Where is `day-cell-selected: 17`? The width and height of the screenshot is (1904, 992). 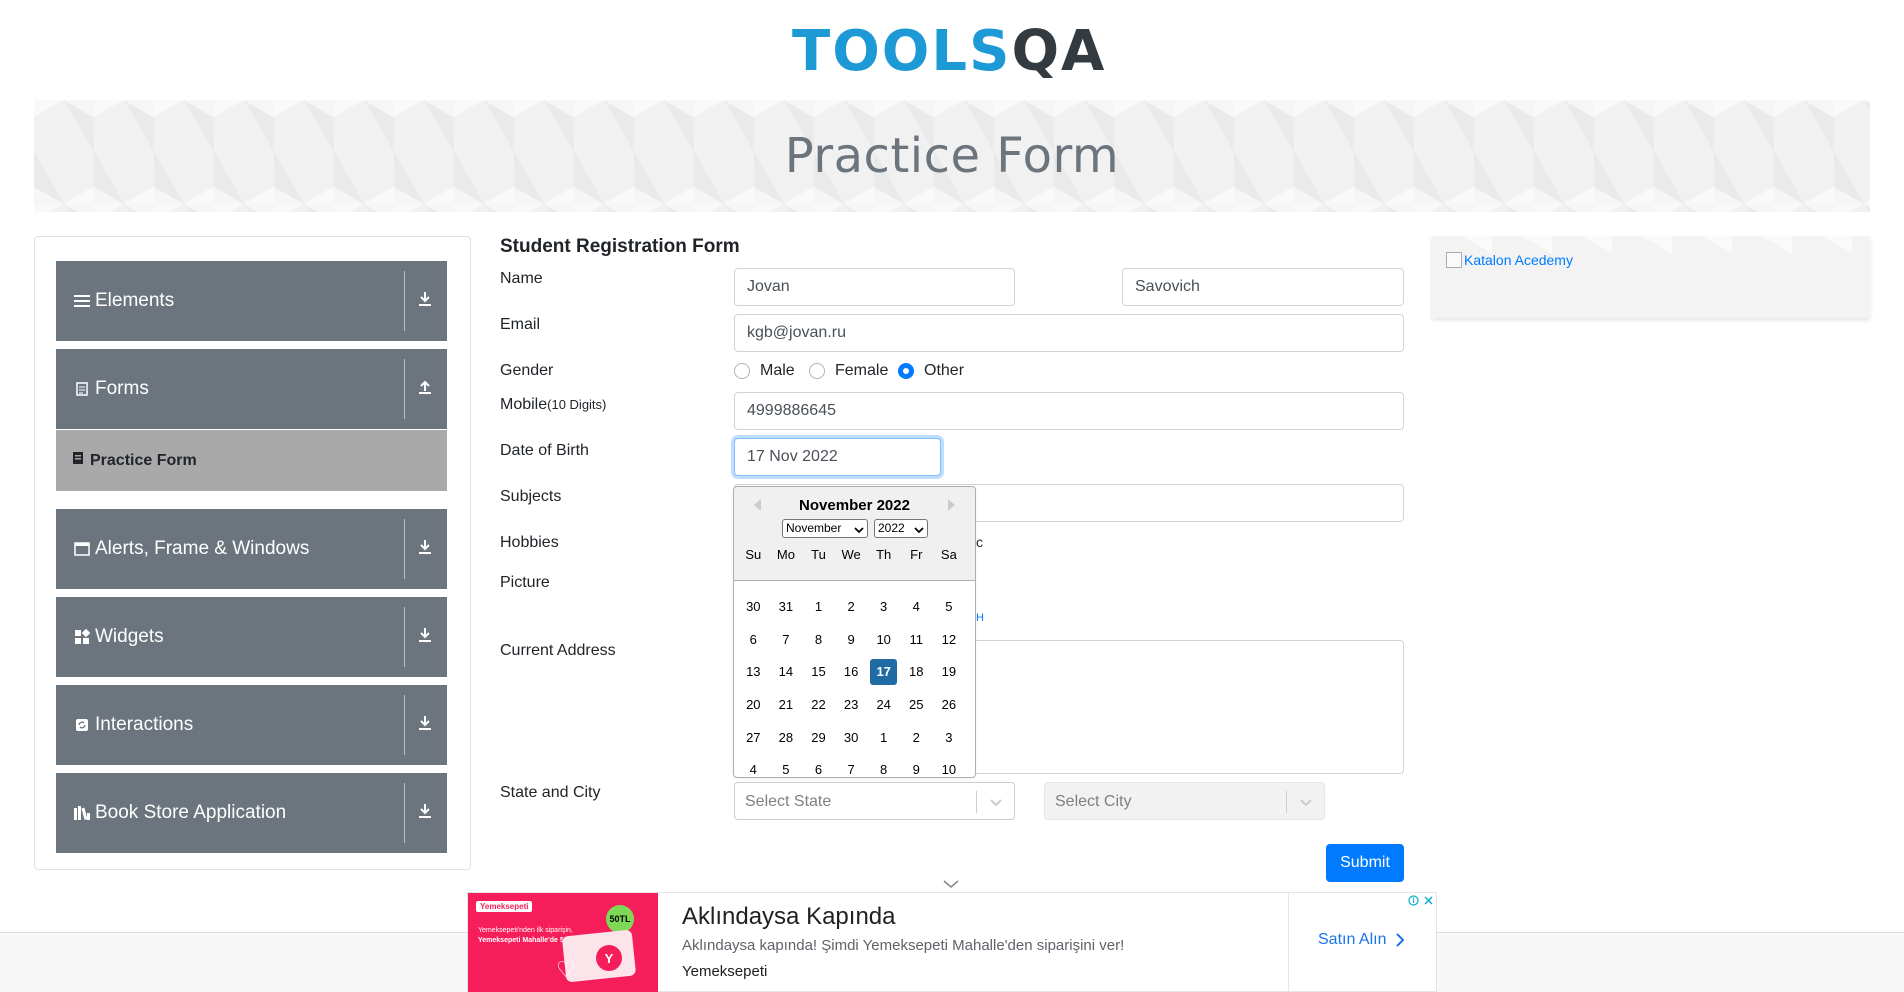
day-cell-selected: 17 is located at coordinates (883, 672).